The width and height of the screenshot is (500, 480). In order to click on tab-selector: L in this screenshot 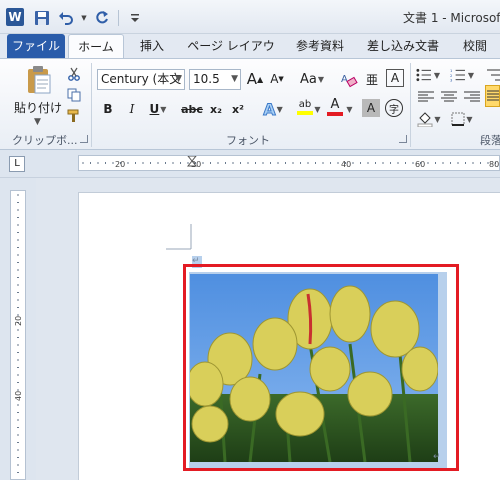, I will do `click(17, 164)`.